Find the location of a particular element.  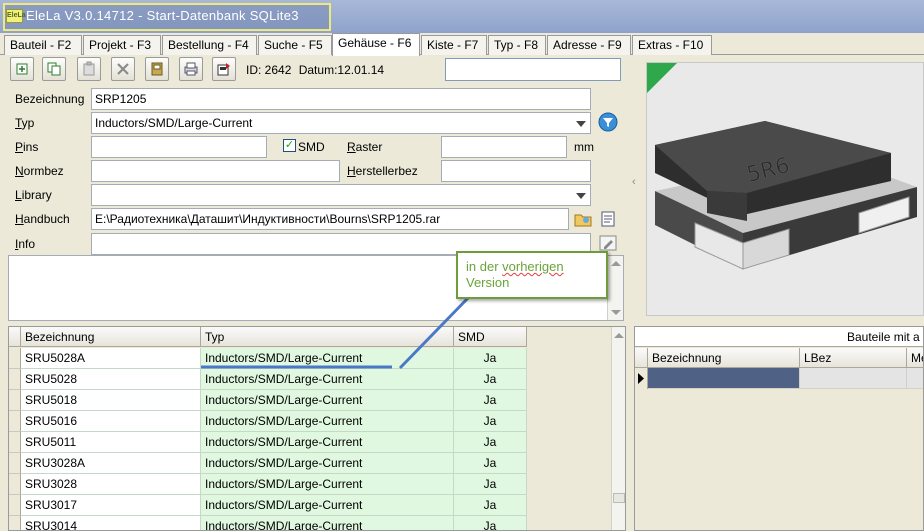

callout-line-2: Version is located at coordinates (488, 282).